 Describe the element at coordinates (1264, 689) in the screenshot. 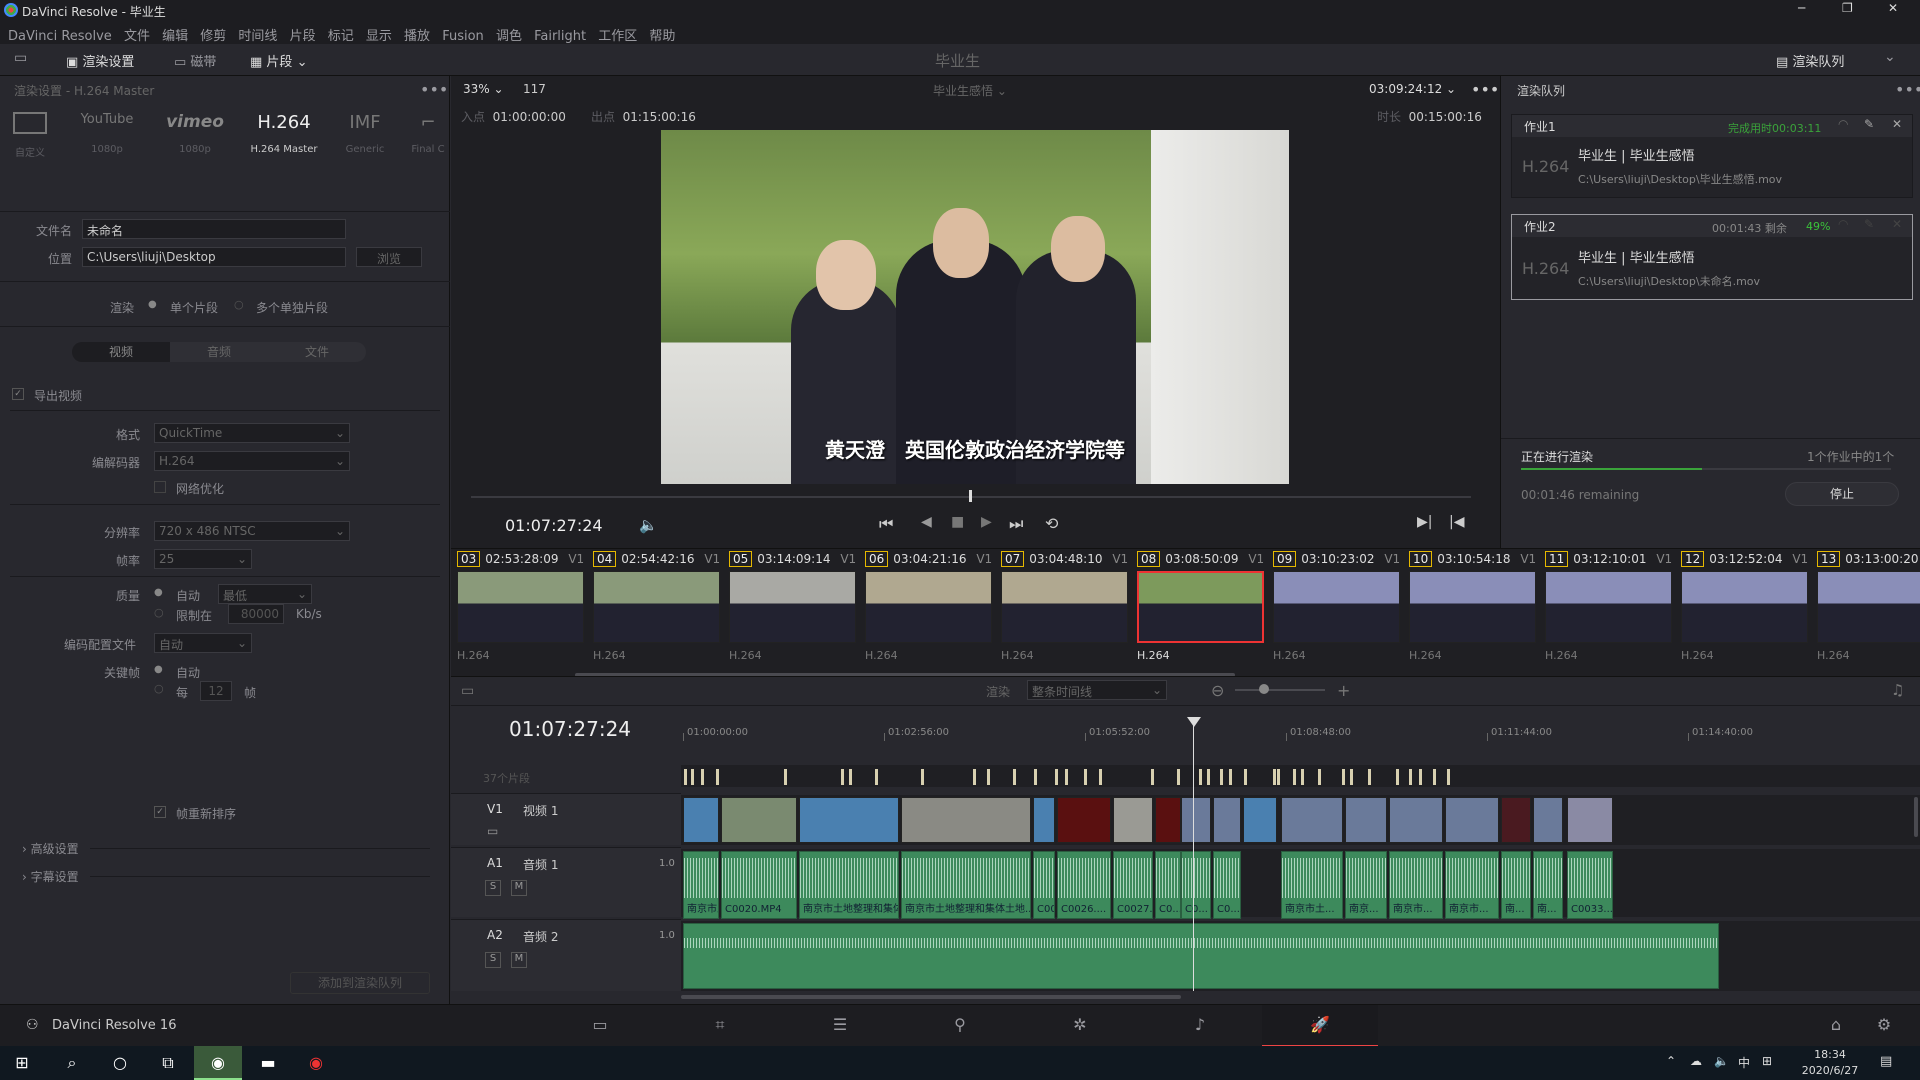

I see `zoom-handle` at that location.